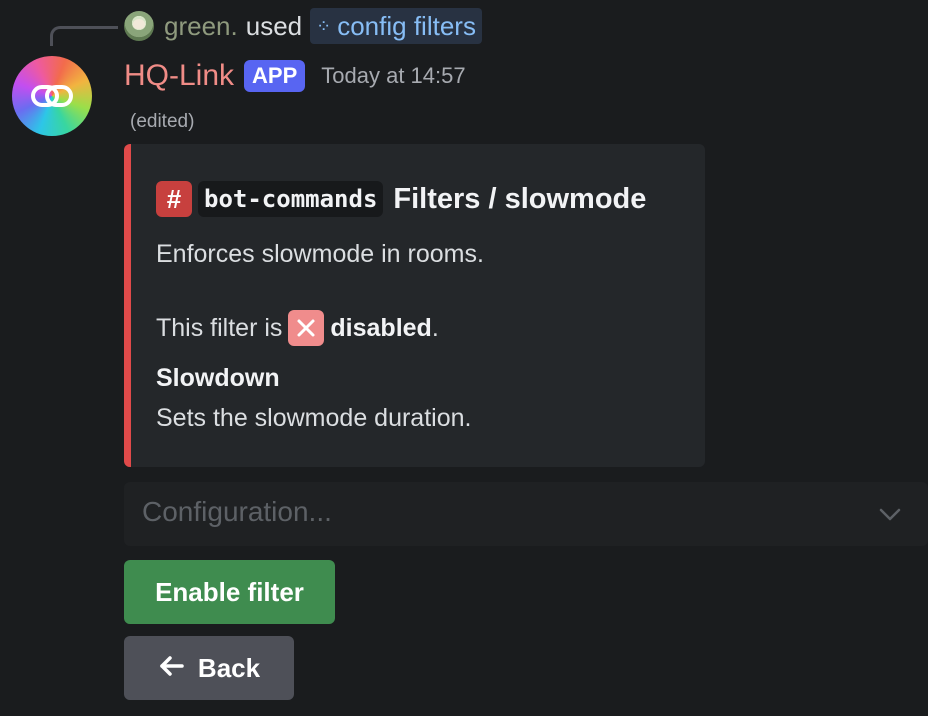 The height and width of the screenshot is (716, 928). What do you see at coordinates (274, 25) in the screenshot?
I see `reply-verb: used` at bounding box center [274, 25].